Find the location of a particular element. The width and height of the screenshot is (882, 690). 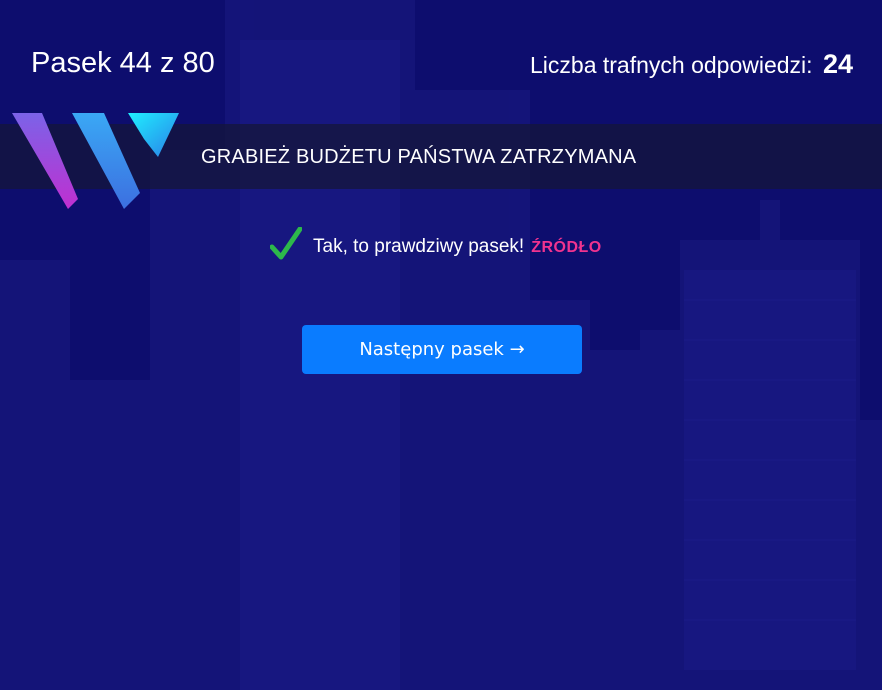

score-label: Liczba trafnych odpowiedzi: is located at coordinates (671, 65).